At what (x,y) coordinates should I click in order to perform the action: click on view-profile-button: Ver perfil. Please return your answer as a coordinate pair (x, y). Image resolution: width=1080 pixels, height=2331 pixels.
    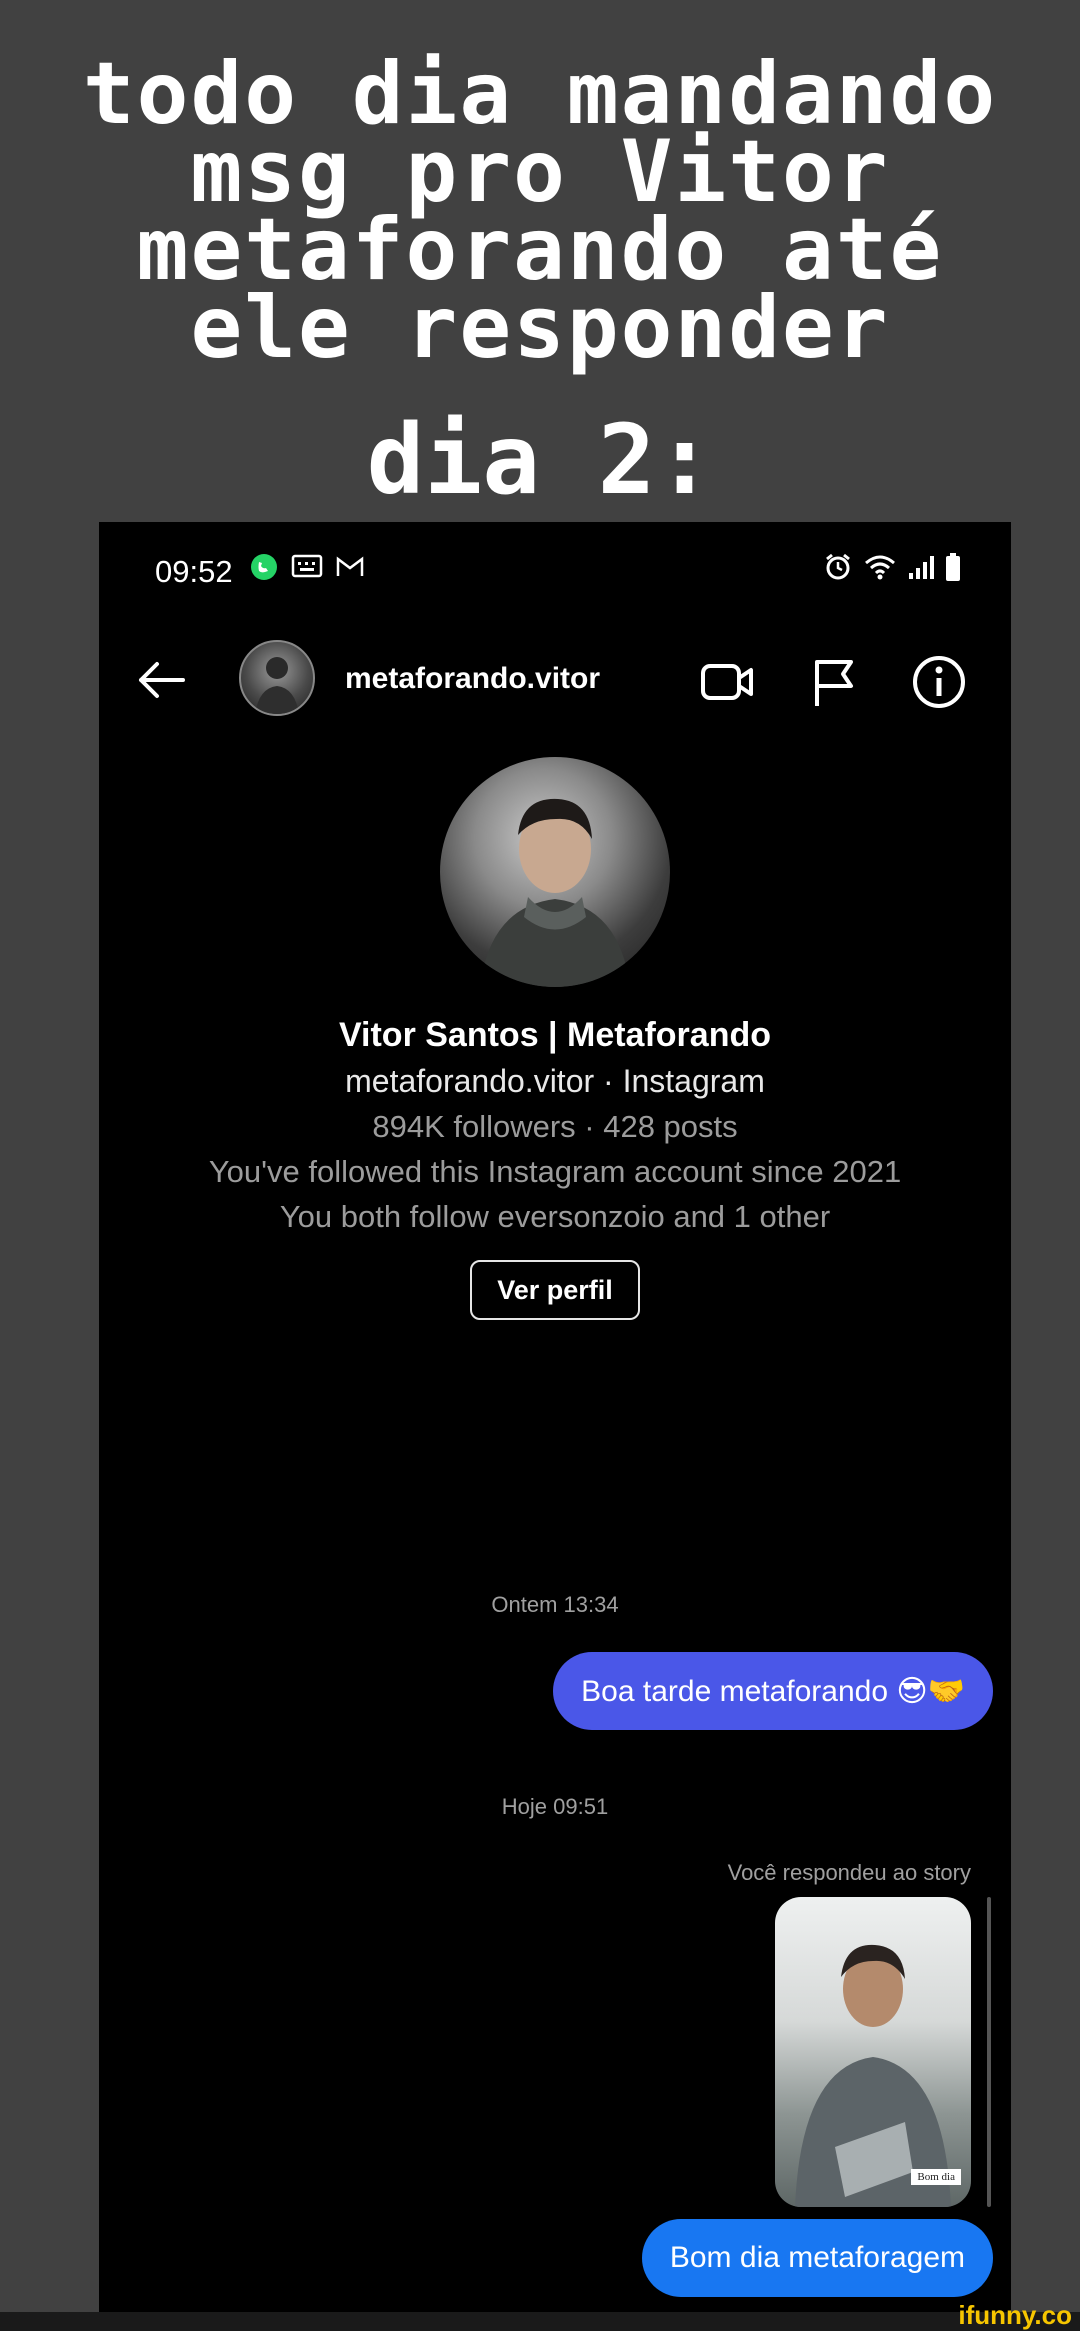
    Looking at the image, I should click on (555, 1290).